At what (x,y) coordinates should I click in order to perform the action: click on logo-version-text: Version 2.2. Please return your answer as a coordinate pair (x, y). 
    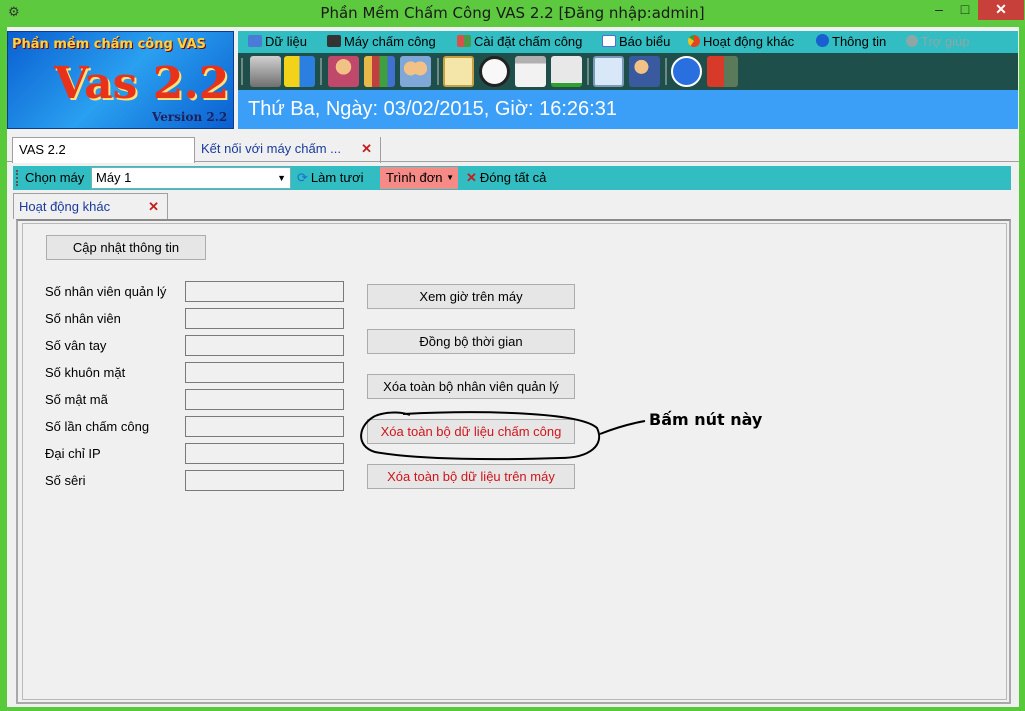
    Looking at the image, I should click on (190, 117).